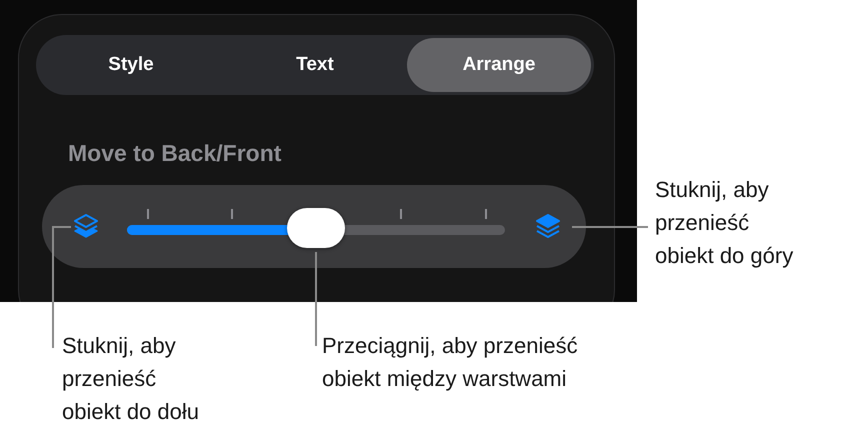 Image resolution: width=859 pixels, height=434 pixels. What do you see at coordinates (86, 226) in the screenshot?
I see `send-to-back-icon` at bounding box center [86, 226].